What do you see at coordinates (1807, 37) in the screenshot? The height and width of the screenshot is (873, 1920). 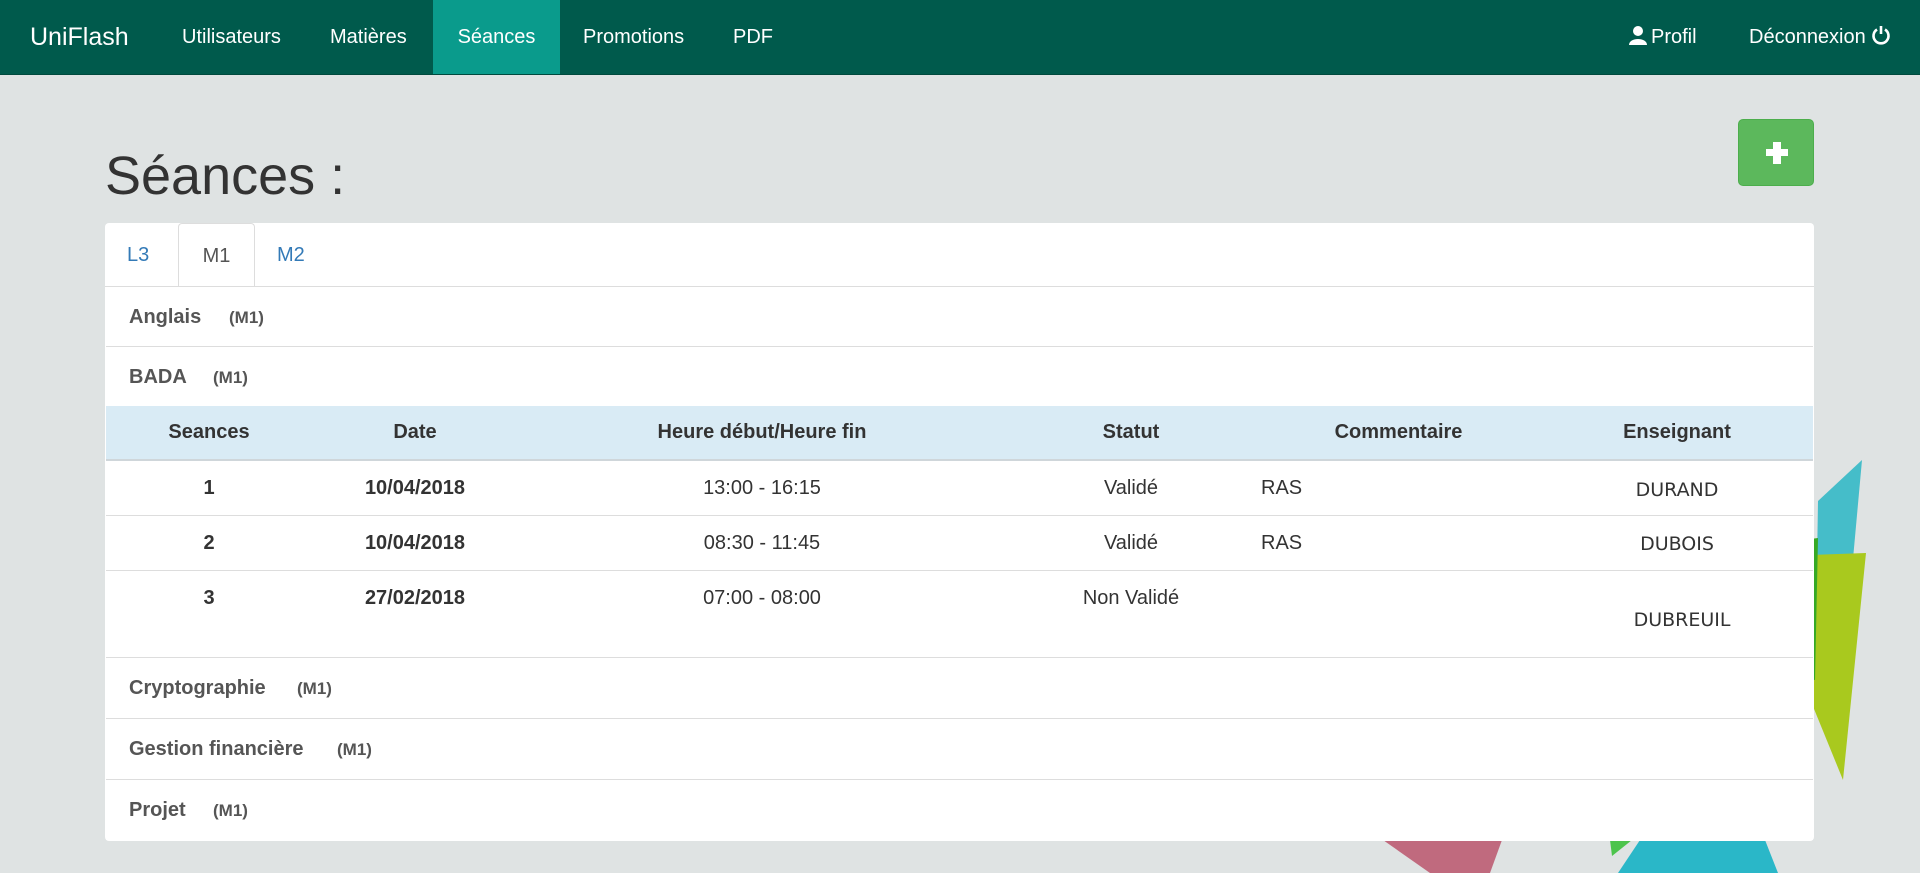 I see `logout-label: Déconnexion` at bounding box center [1807, 37].